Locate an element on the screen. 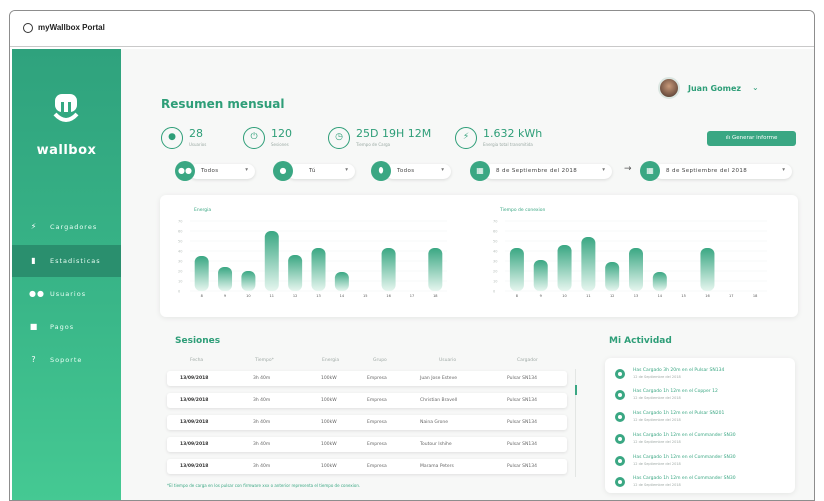  stat-value: 25D 19H 12M is located at coordinates (394, 133).